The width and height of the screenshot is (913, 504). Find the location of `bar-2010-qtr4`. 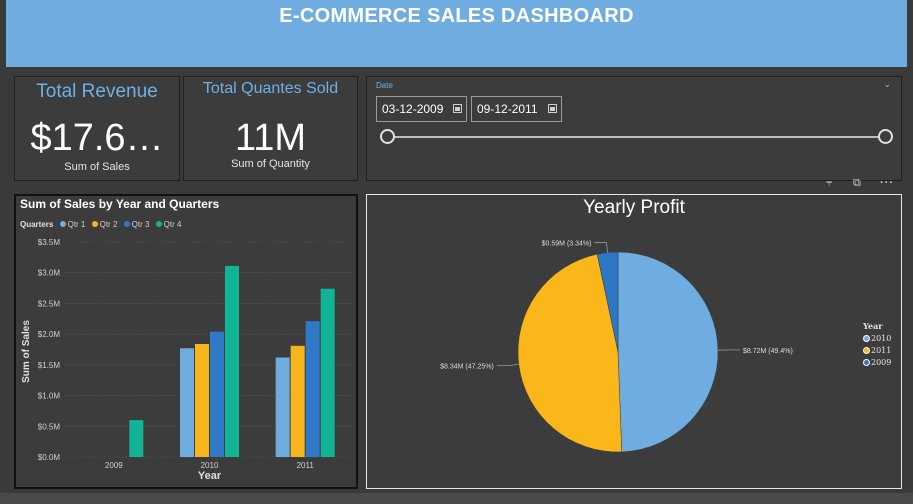

bar-2010-qtr4 is located at coordinates (232, 361).